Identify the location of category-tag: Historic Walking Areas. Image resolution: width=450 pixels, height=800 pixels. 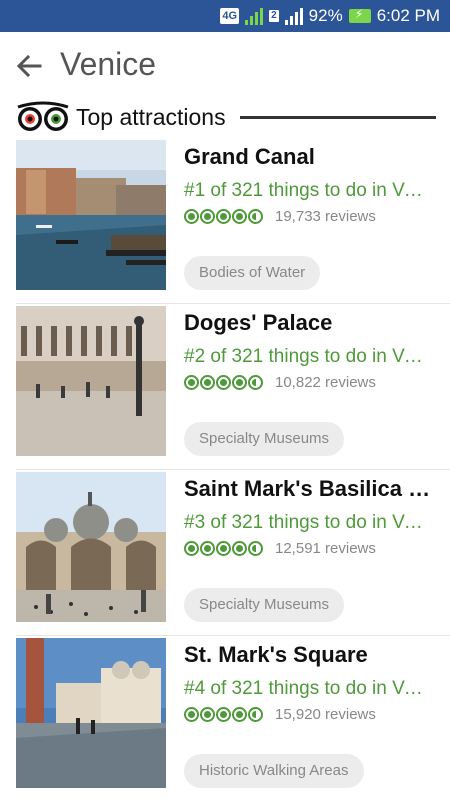
(274, 771).